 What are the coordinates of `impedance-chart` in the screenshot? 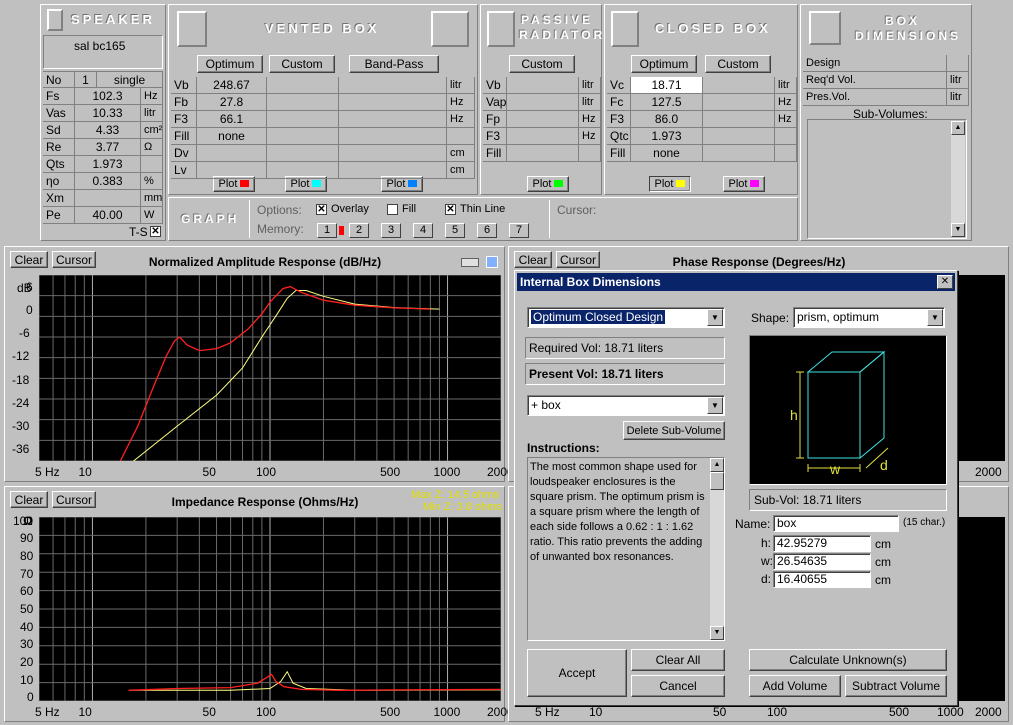 It's located at (270, 609).